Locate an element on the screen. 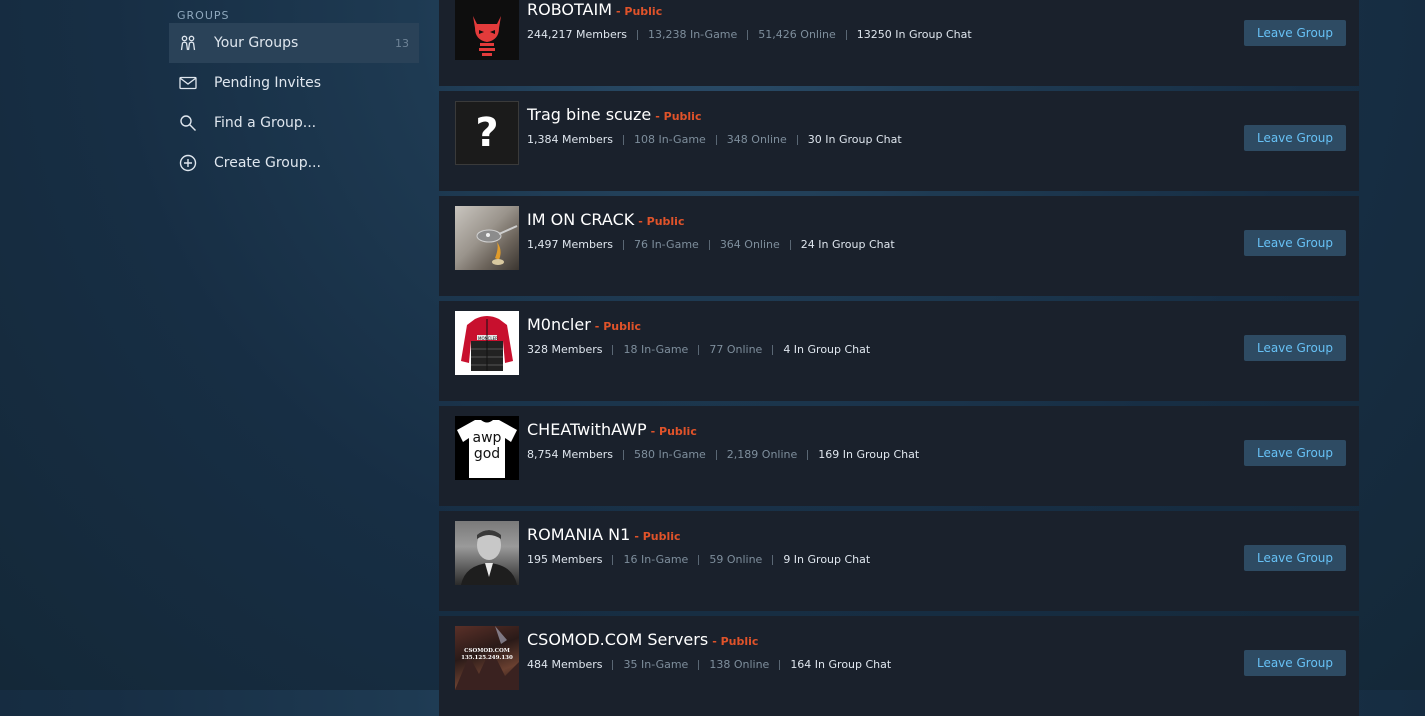 The height and width of the screenshot is (716, 1425). chat-count: 13250 In Group Chat is located at coordinates (914, 34).